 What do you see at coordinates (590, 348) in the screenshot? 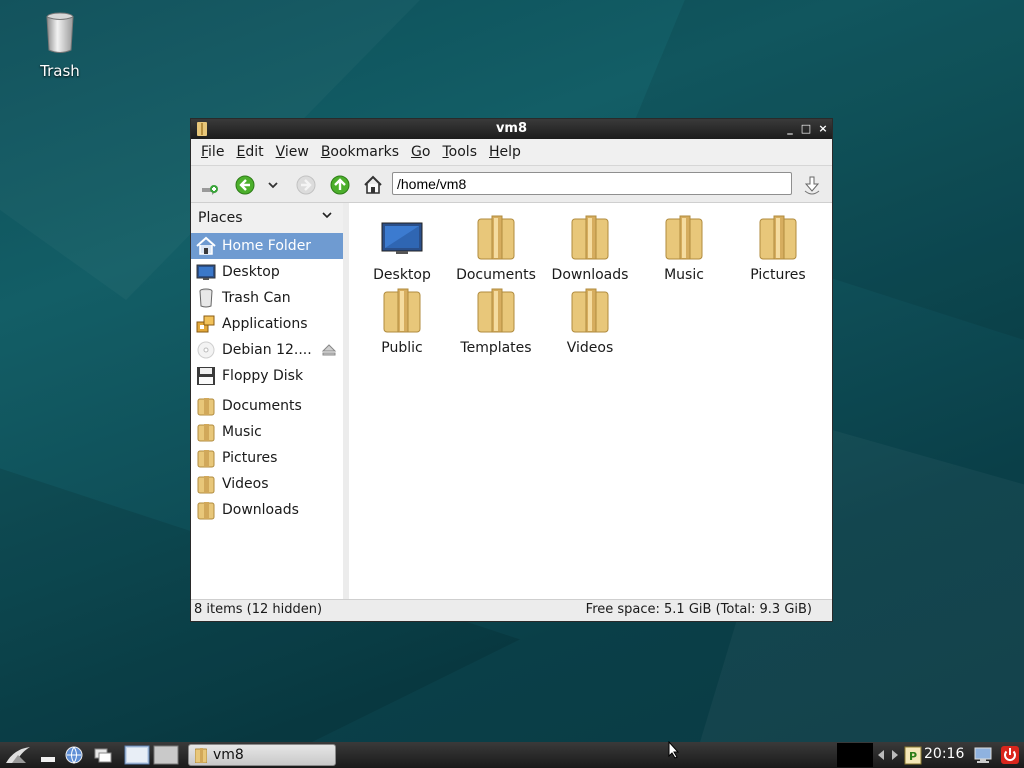
I see `file-item-label: Videos` at bounding box center [590, 348].